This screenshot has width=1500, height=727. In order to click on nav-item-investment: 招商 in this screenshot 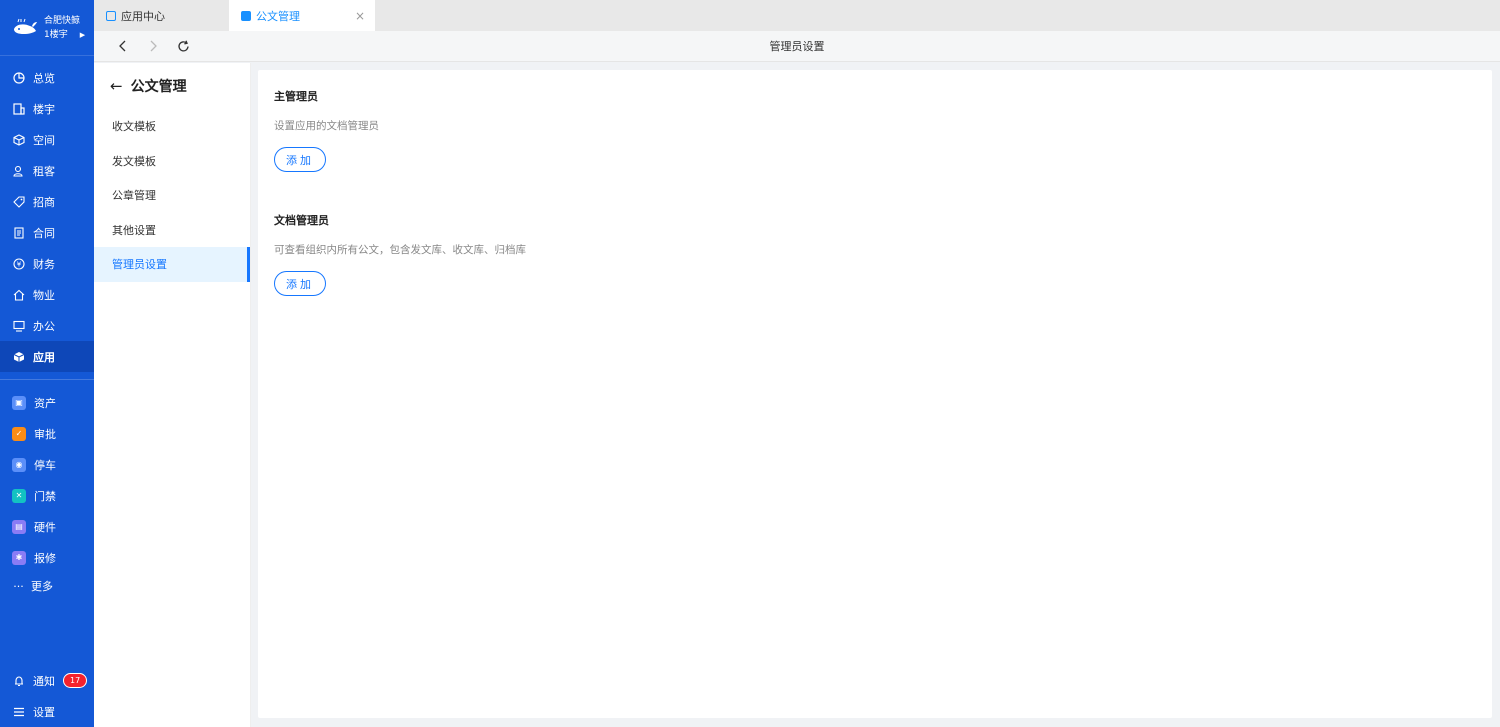, I will do `click(47, 201)`.